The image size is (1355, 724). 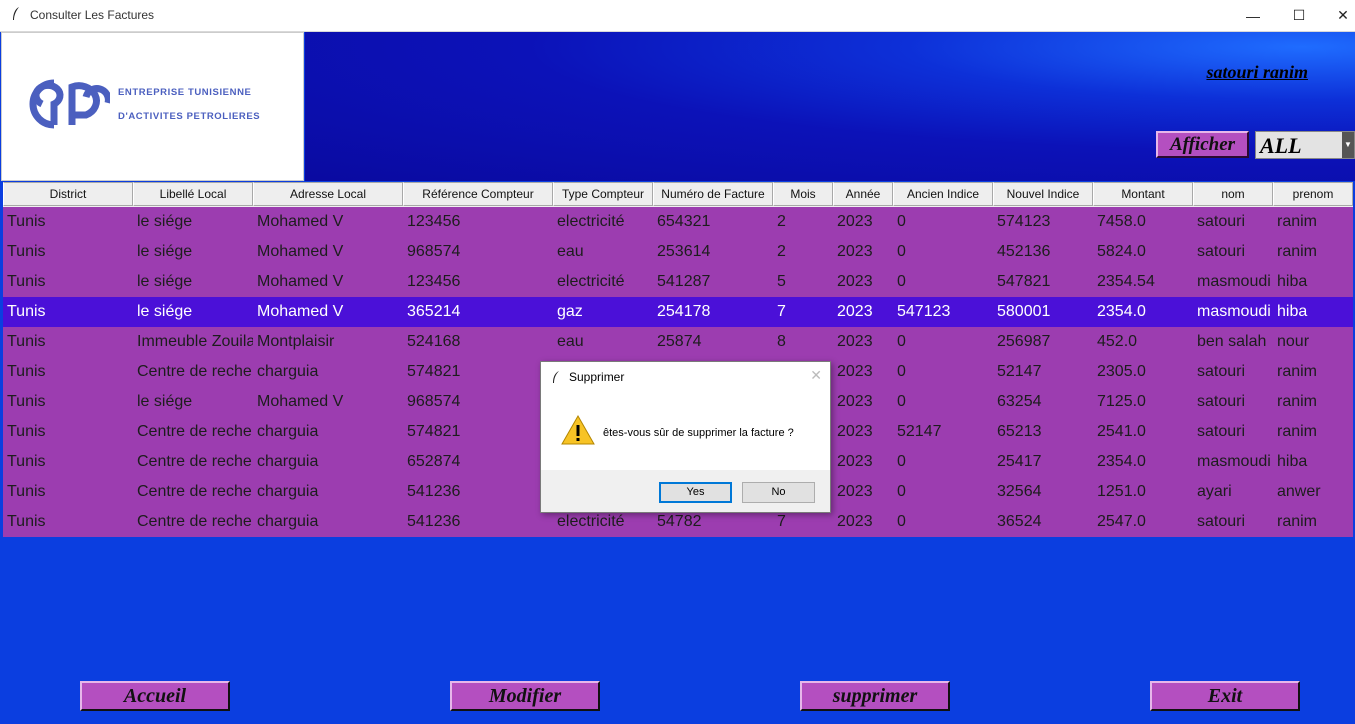 What do you see at coordinates (684, 281) in the screenshot?
I see `table-cell: 541287` at bounding box center [684, 281].